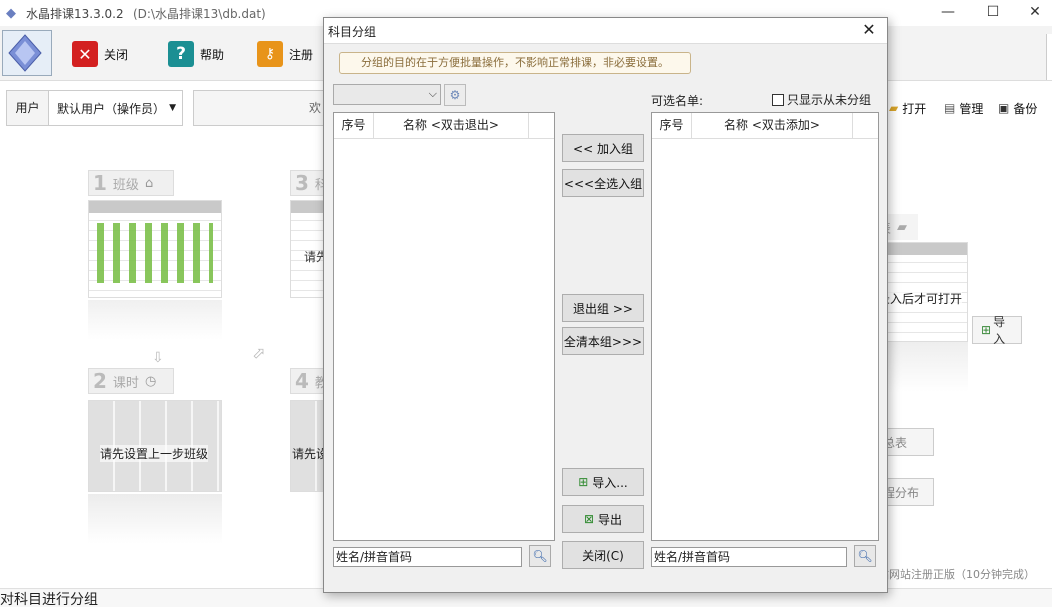 This screenshot has width=1052, height=607. I want to click on remove-label: 退出组 >>, so click(603, 308).